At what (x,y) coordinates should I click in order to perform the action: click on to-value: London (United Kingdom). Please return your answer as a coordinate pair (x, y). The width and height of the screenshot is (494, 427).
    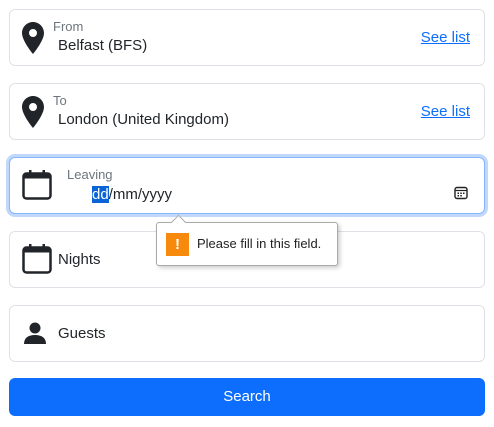
    Looking at the image, I should click on (143, 119).